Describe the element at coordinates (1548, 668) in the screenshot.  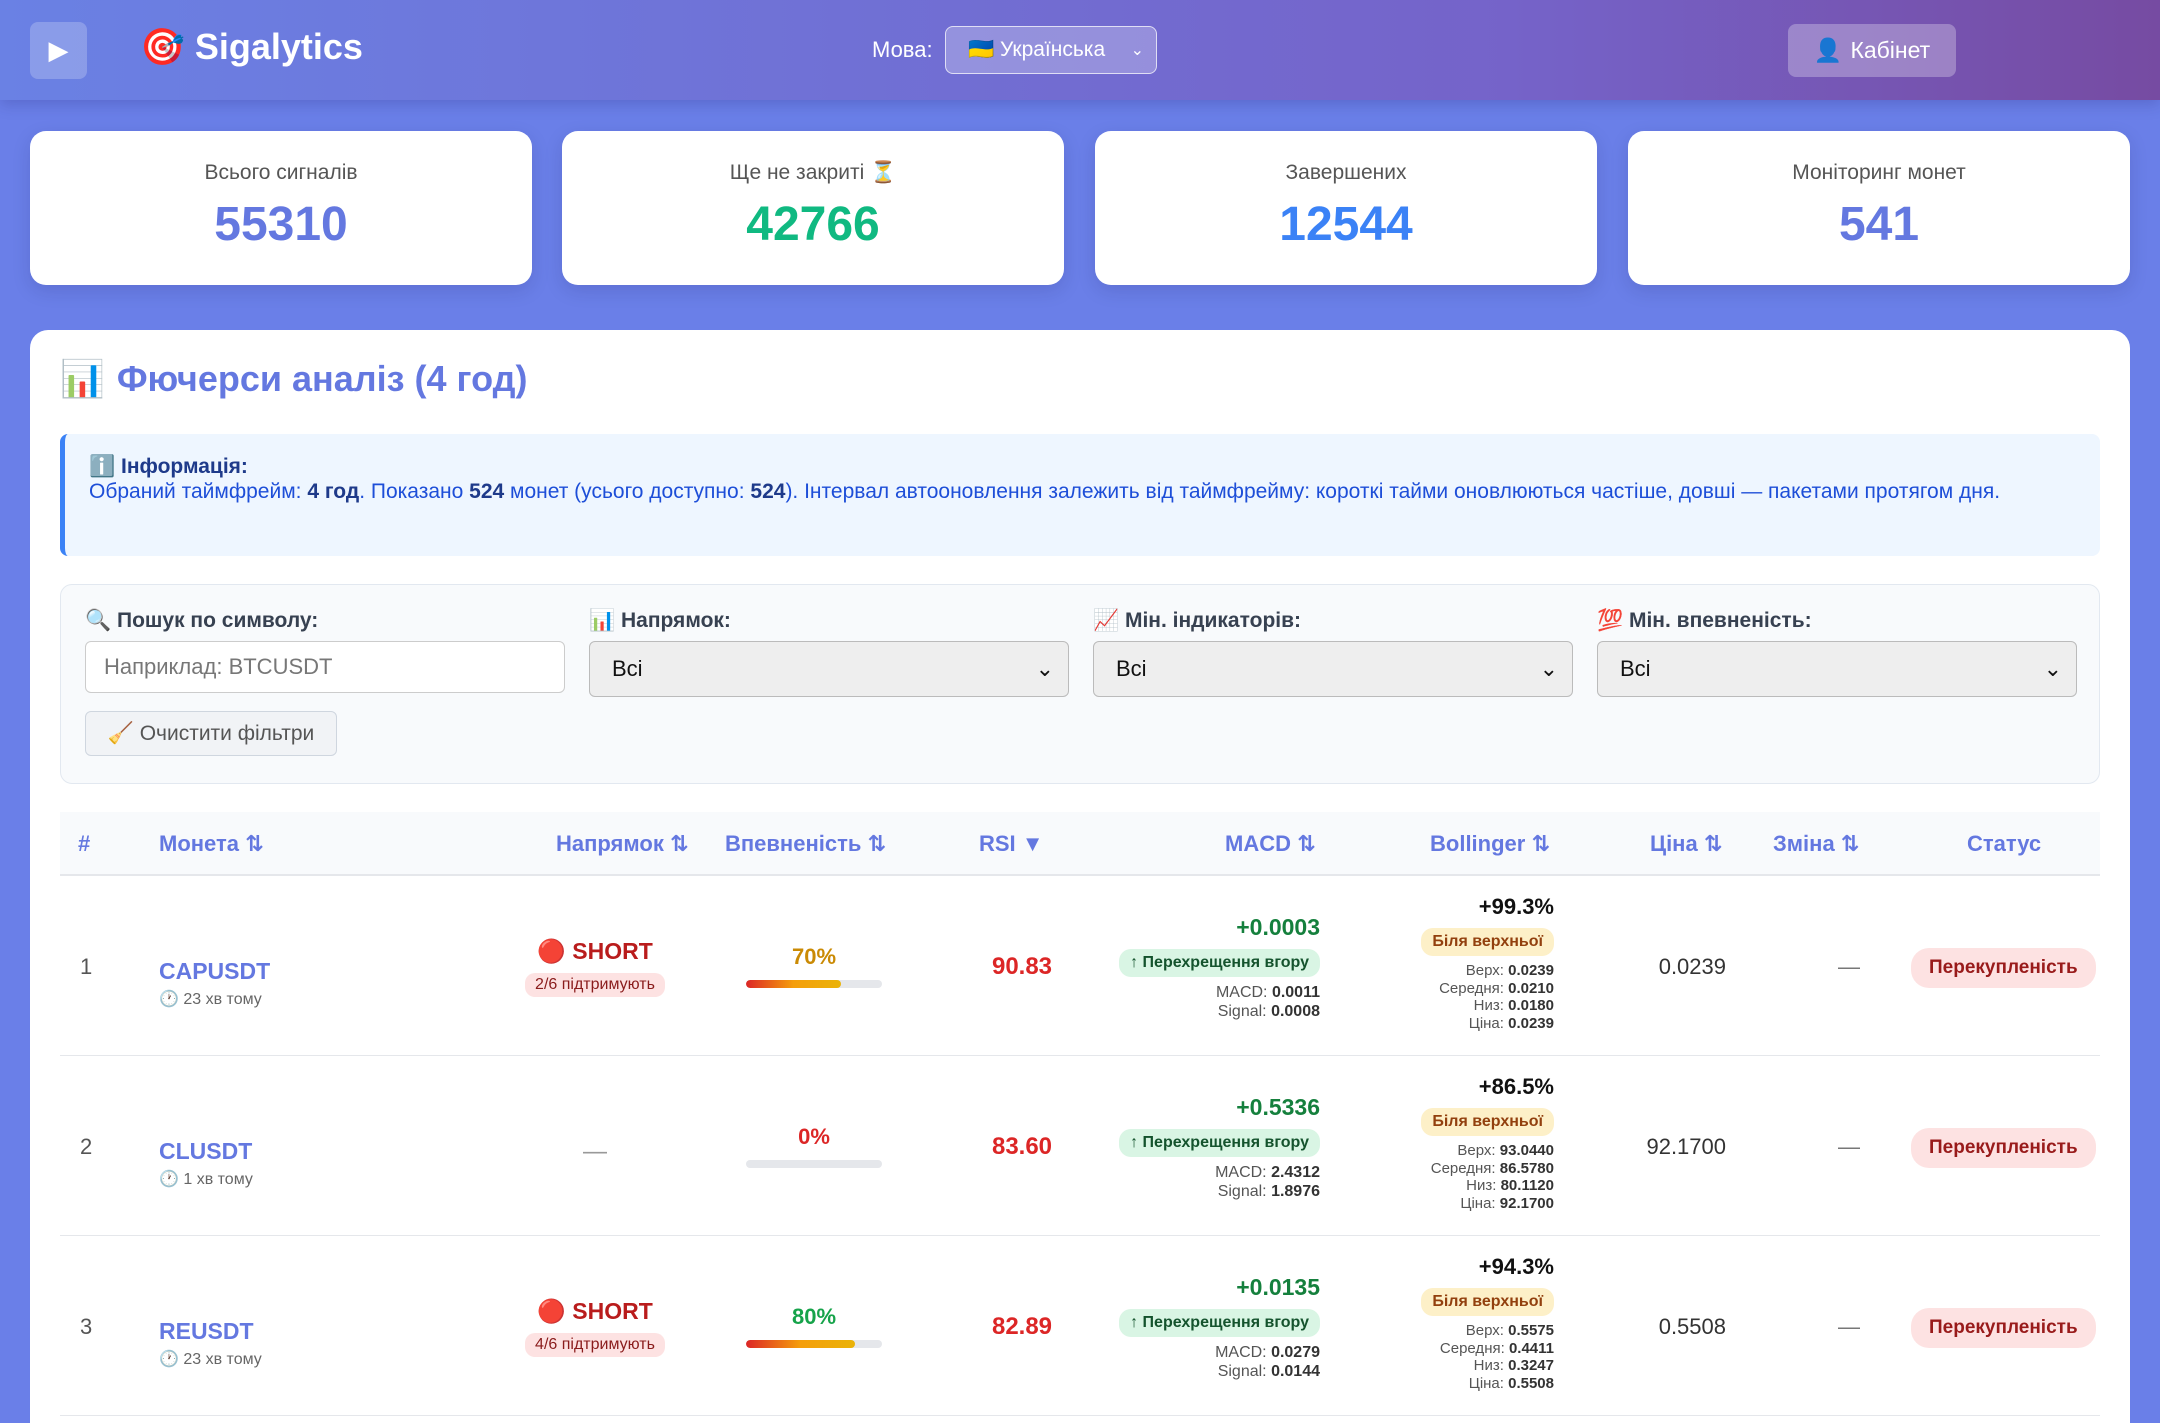
I see `chevron-down-icon: ⌄` at that location.